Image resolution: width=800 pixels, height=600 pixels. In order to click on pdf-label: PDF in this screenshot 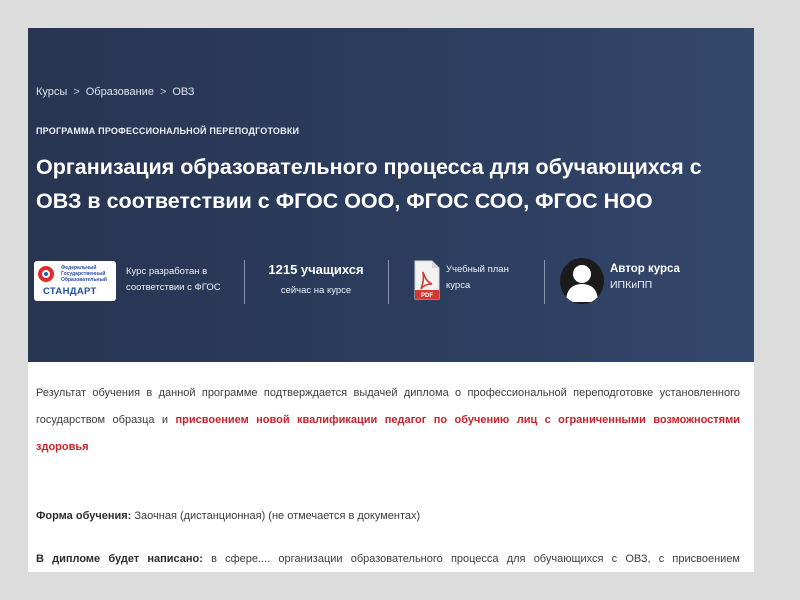, I will do `click(427, 296)`.